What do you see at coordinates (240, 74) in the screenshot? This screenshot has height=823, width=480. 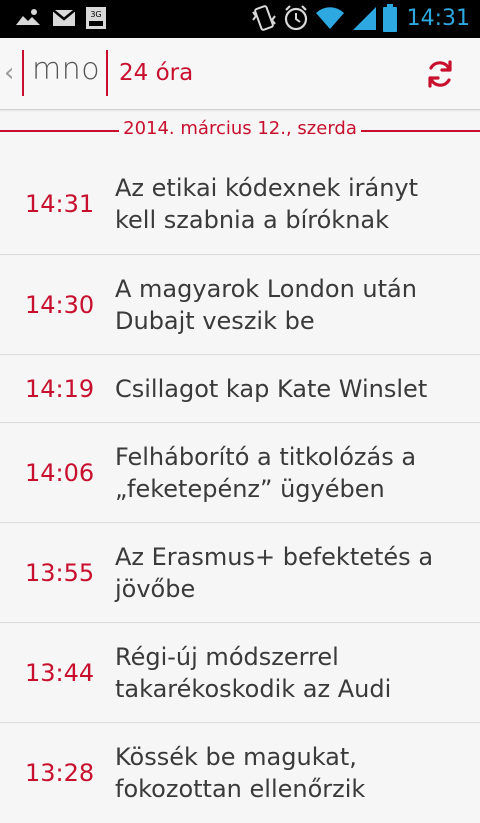 I see `app-bar: ‹ mno 24 óra` at bounding box center [240, 74].